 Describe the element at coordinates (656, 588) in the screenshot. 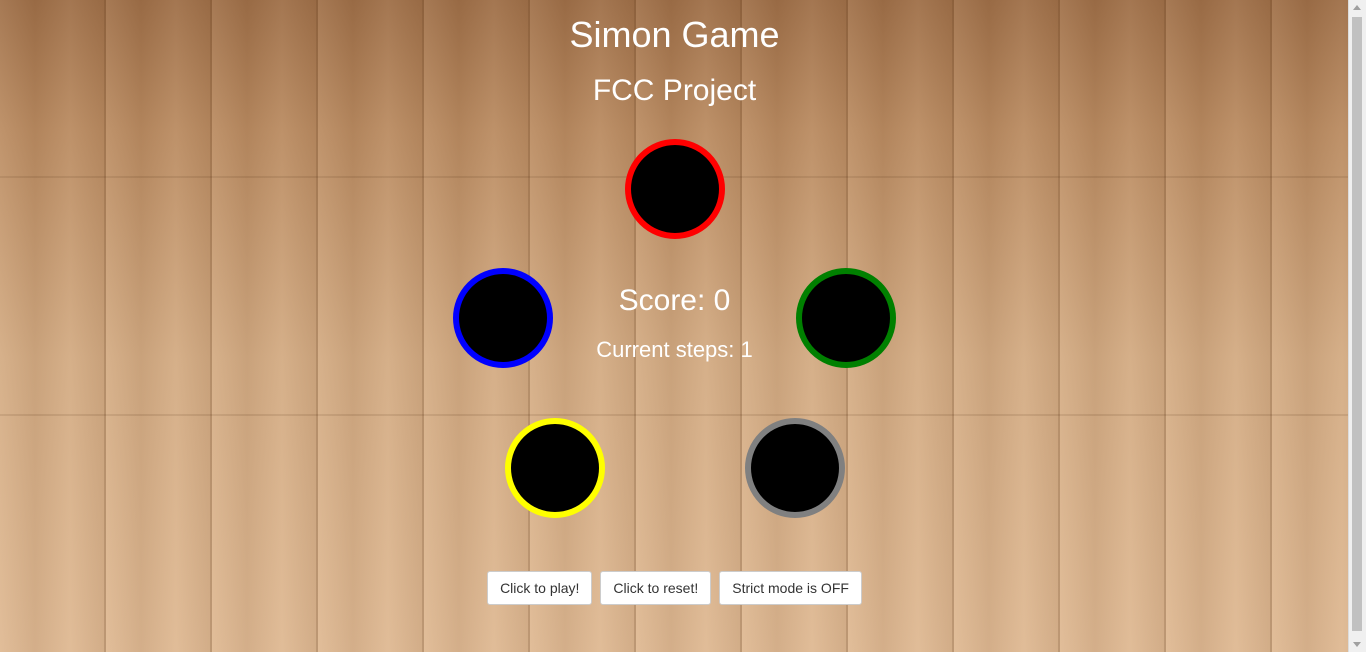

I see `reset-button: Click to reset!` at that location.